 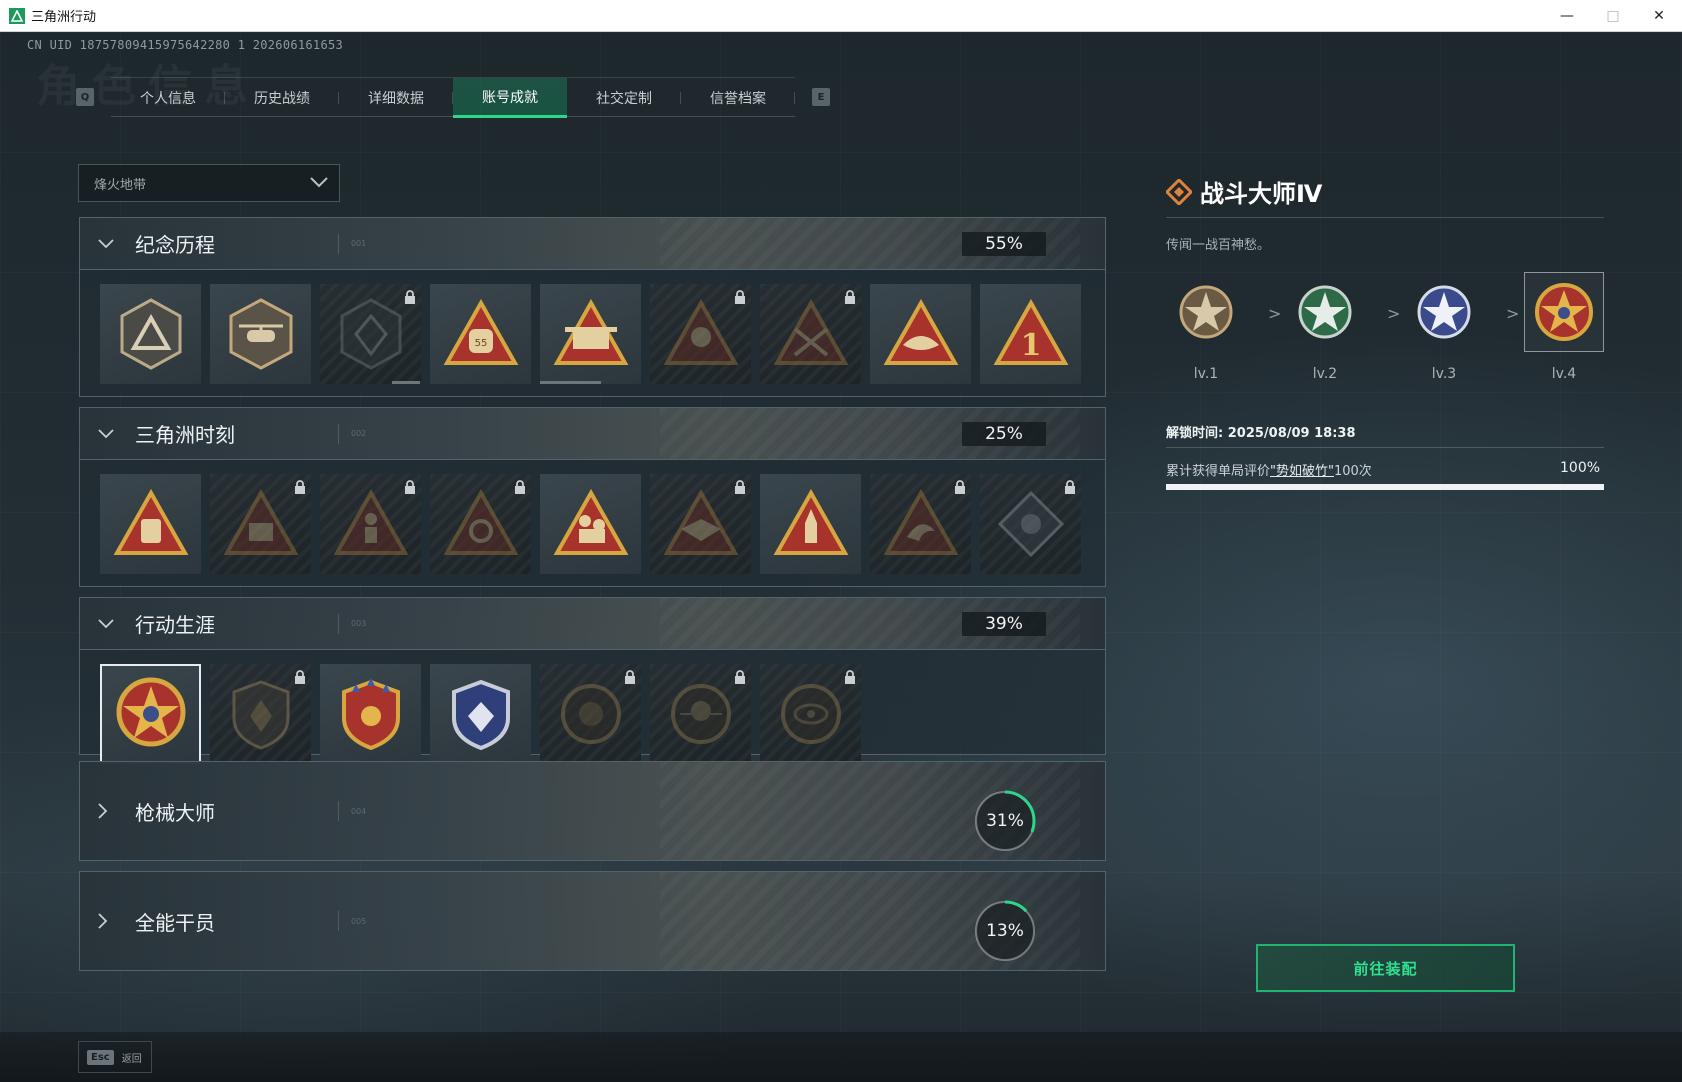 I want to click on tab-achievements: 账号成就, so click(x=510, y=98).